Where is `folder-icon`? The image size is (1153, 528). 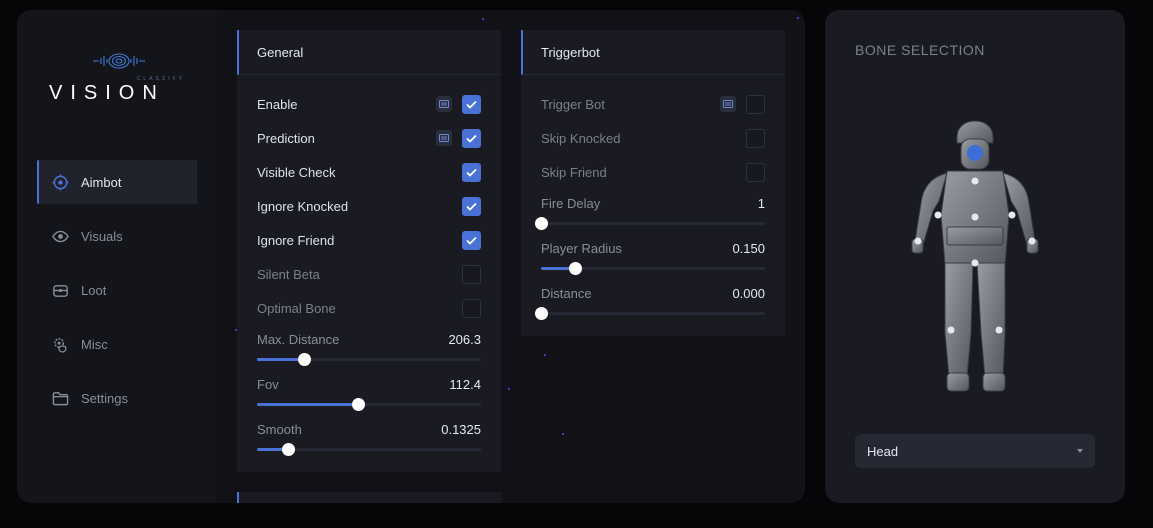
folder-icon is located at coordinates (60, 398).